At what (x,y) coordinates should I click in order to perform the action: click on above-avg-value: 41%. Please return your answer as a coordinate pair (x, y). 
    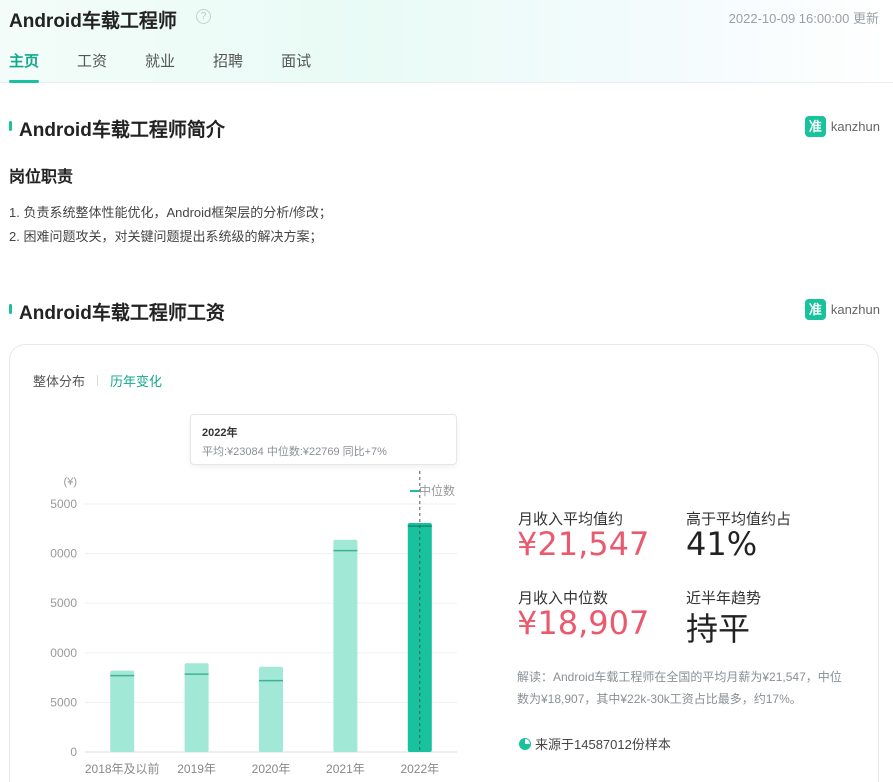
    Looking at the image, I should click on (722, 544).